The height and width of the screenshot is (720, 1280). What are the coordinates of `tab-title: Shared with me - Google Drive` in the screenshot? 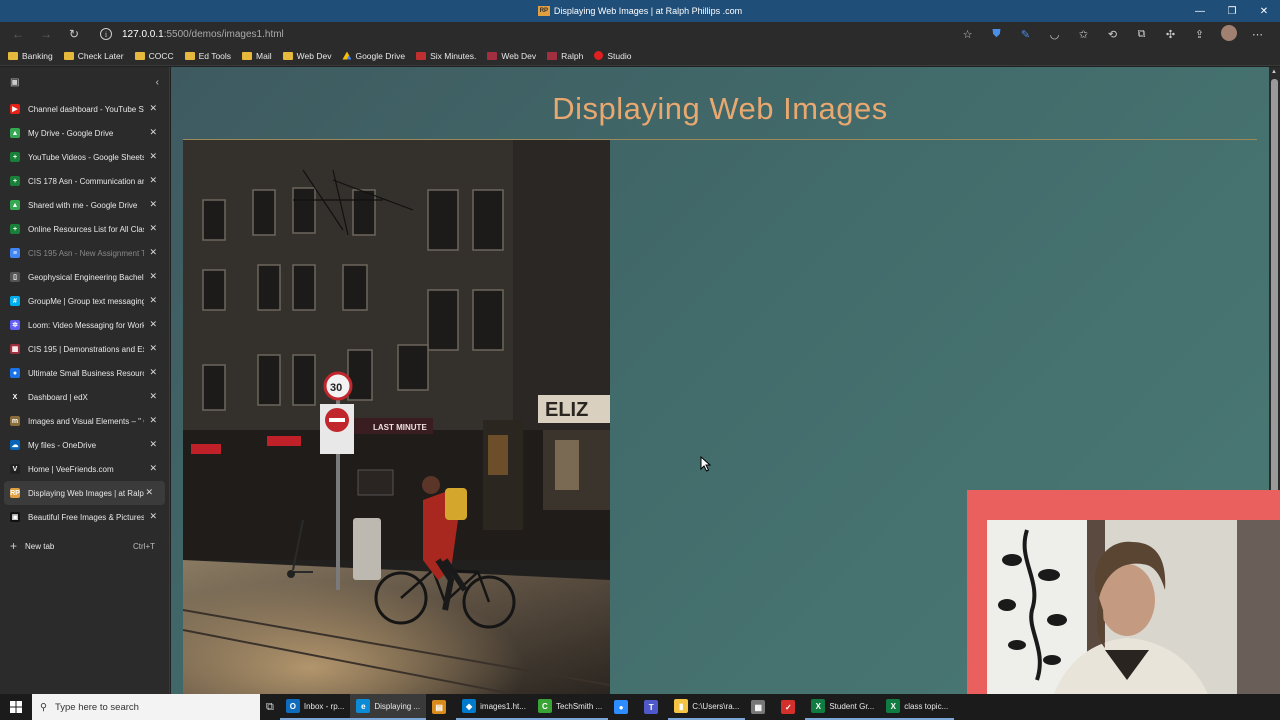 It's located at (83, 205).